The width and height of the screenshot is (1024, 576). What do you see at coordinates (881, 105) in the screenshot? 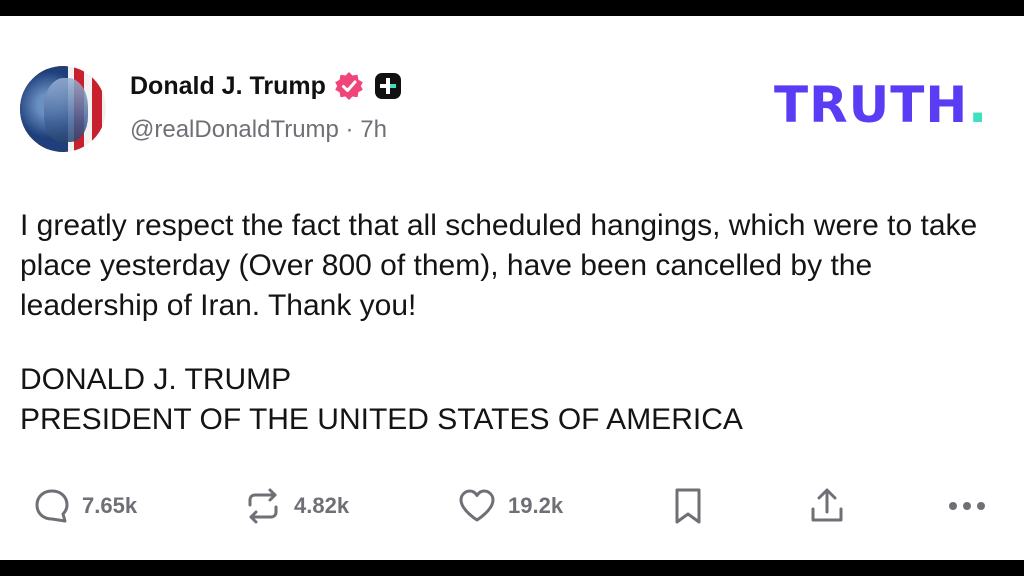
I see `truth-social-logo: TRUTH.` at bounding box center [881, 105].